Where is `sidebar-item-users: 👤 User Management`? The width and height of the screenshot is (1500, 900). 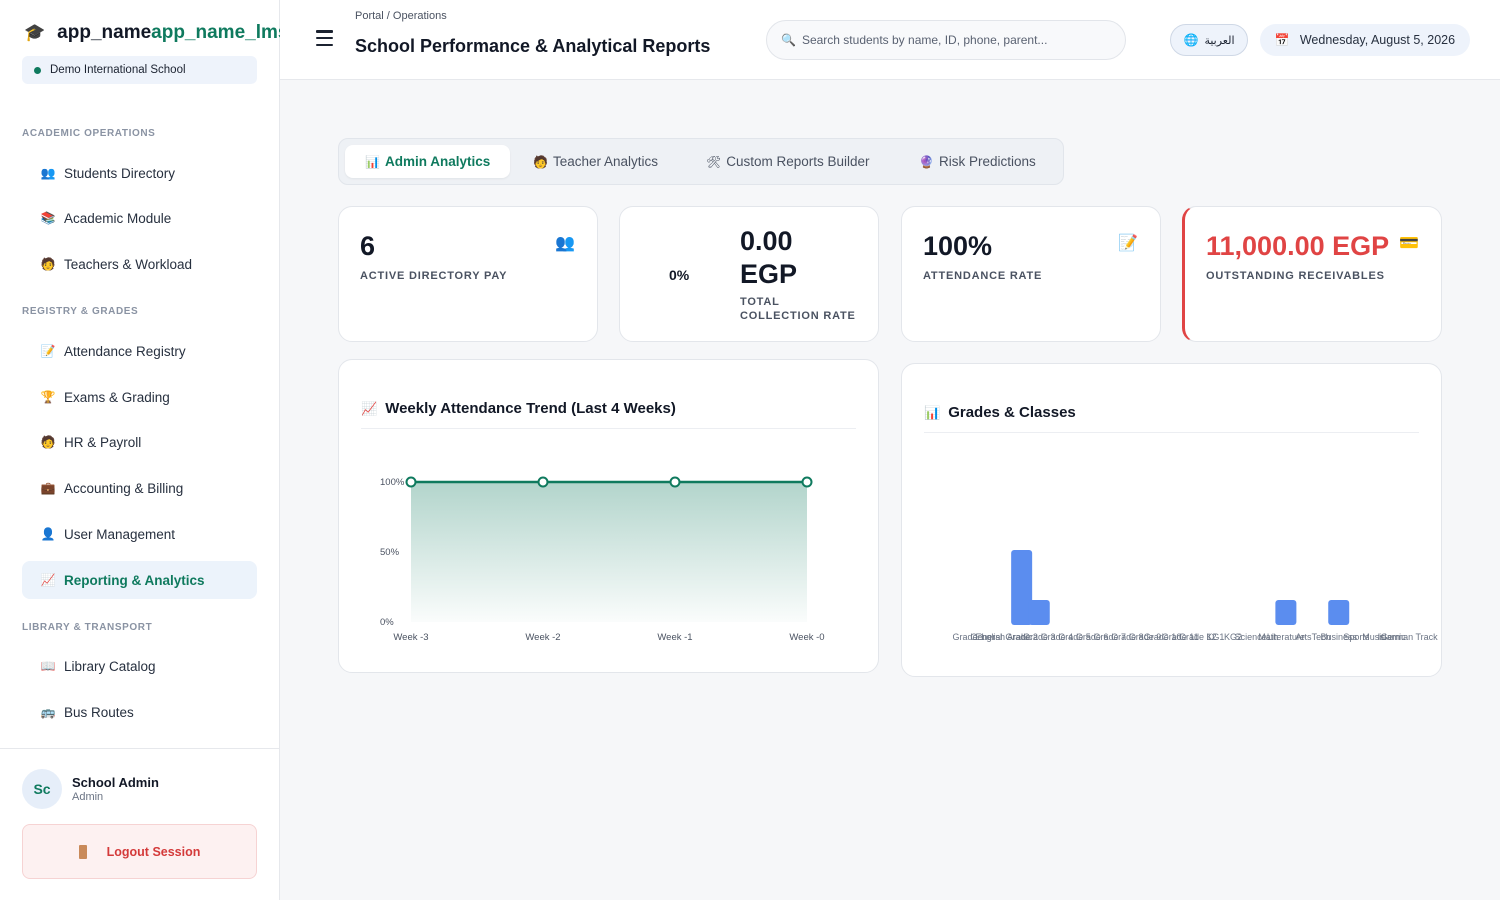 sidebar-item-users: 👤 User Management is located at coordinates (139, 534).